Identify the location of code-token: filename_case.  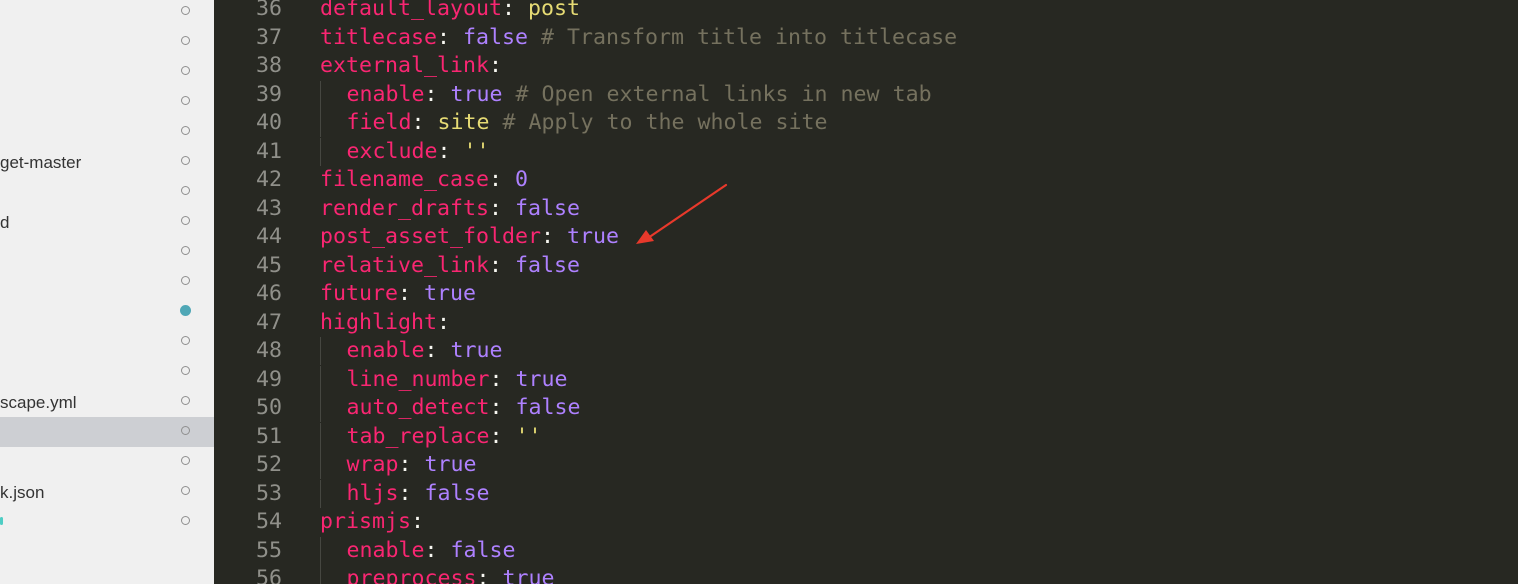
(405, 179).